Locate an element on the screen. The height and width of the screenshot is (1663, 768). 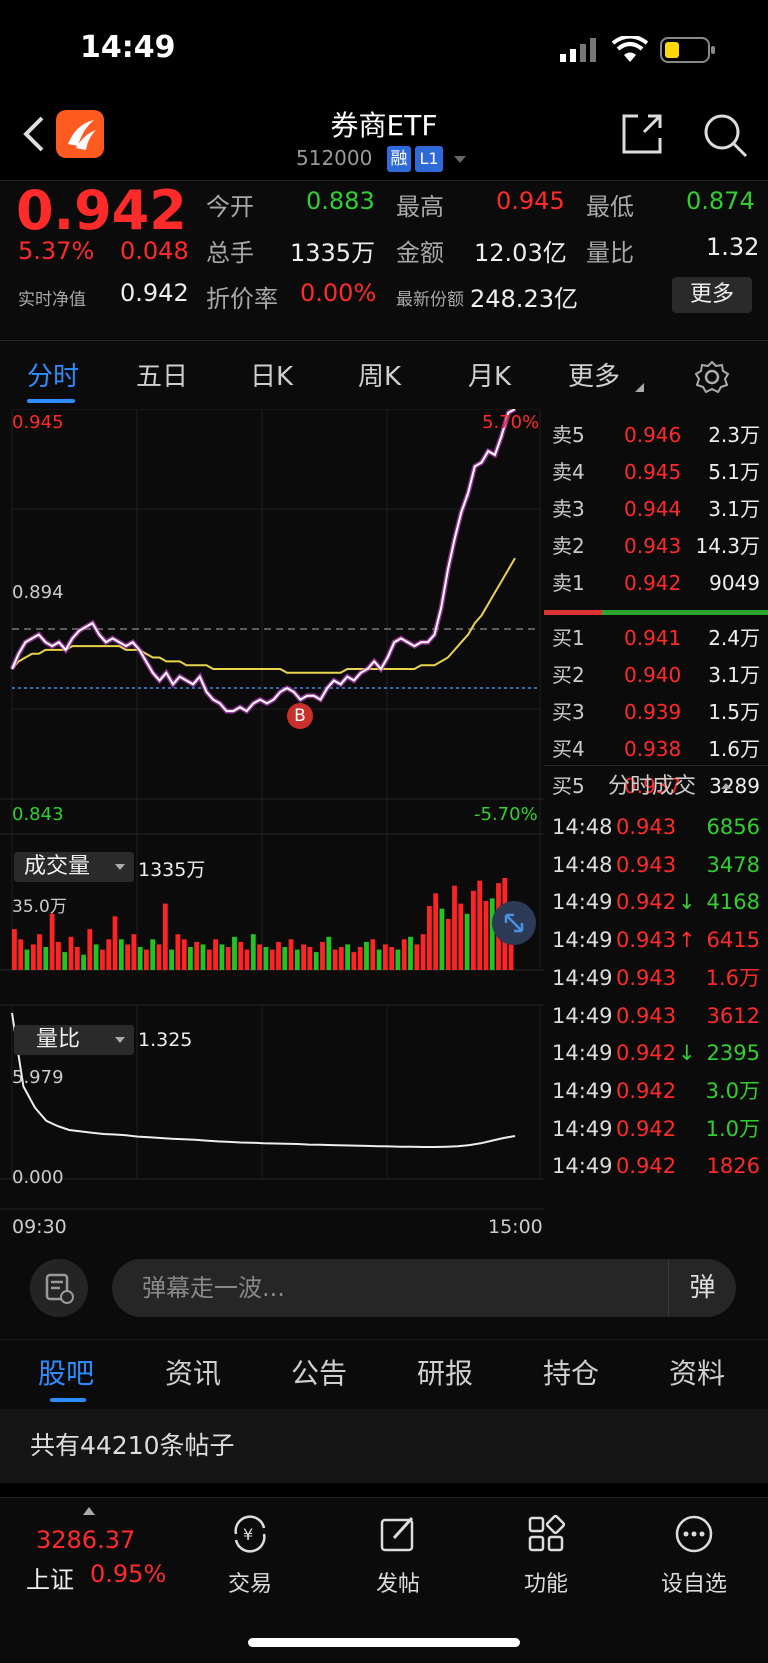
tab-day-k: 日K is located at coordinates (271, 377).